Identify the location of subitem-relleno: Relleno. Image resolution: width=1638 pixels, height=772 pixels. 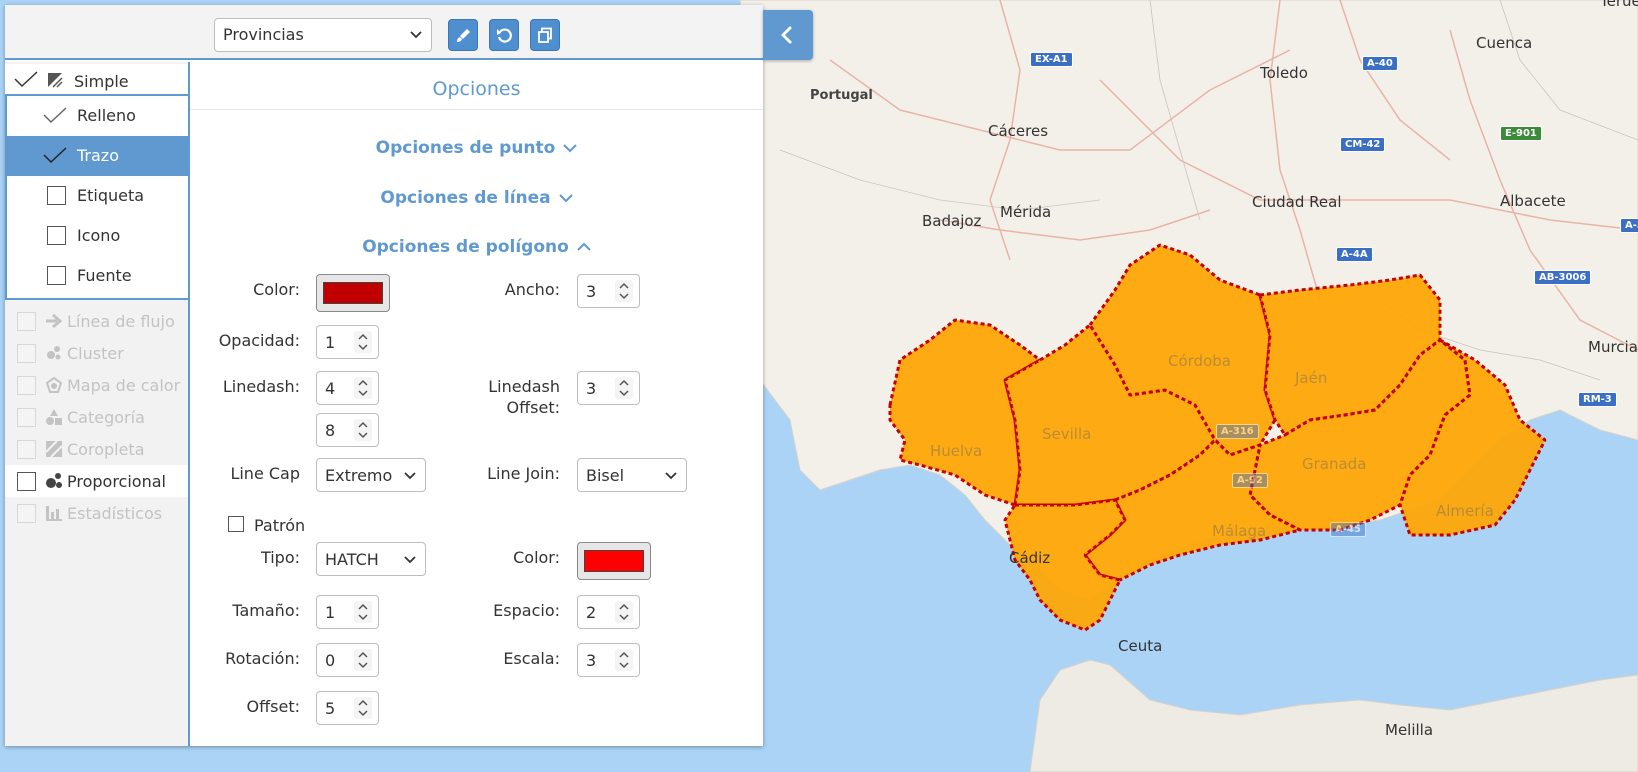
(97, 116).